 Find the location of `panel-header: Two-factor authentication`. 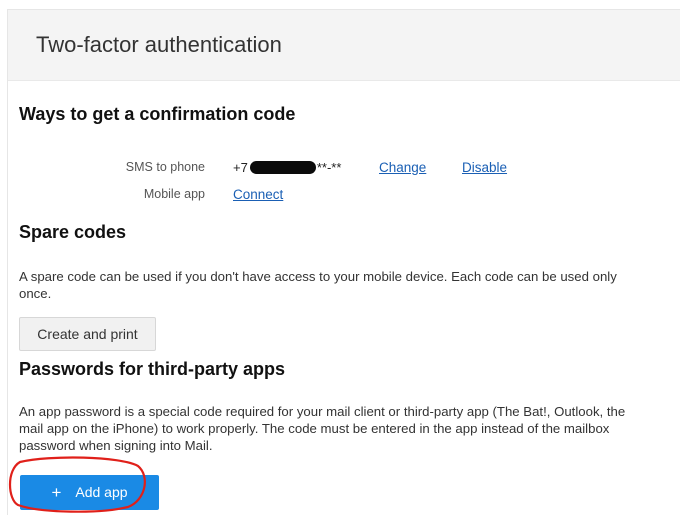

panel-header: Two-factor authentication is located at coordinates (344, 45).